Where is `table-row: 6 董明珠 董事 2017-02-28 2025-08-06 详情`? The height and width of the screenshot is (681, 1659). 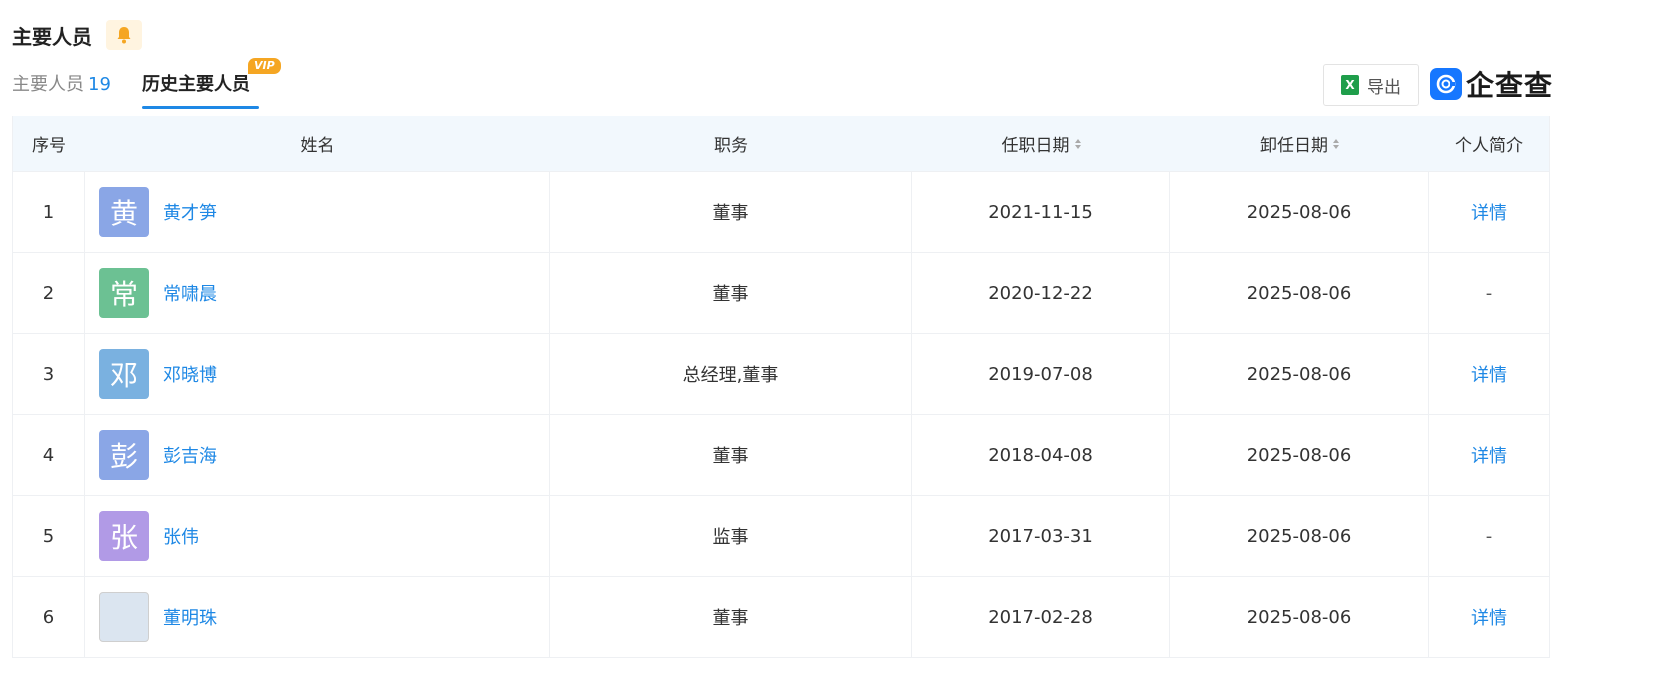 table-row: 6 董明珠 董事 2017-02-28 2025-08-06 详情 is located at coordinates (781, 617).